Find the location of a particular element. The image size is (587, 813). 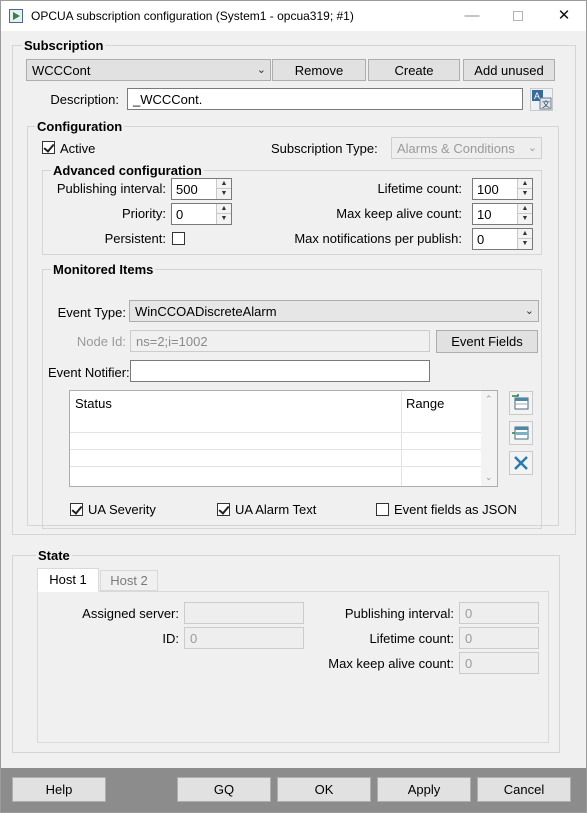

monitored-items-table: Status Range ⌃ ⌄ is located at coordinates (283, 438).